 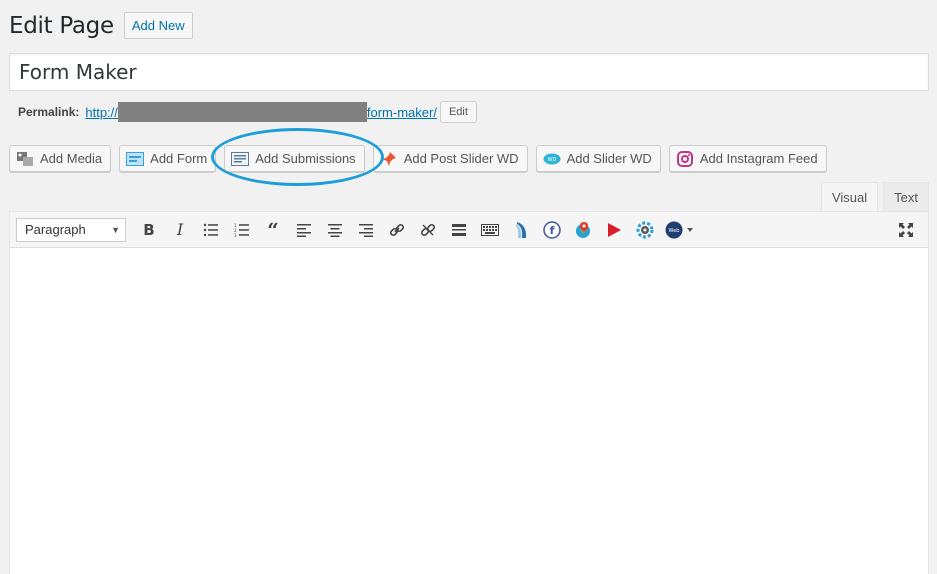 What do you see at coordinates (521, 230) in the screenshot?
I see `form-maker-icon` at bounding box center [521, 230].